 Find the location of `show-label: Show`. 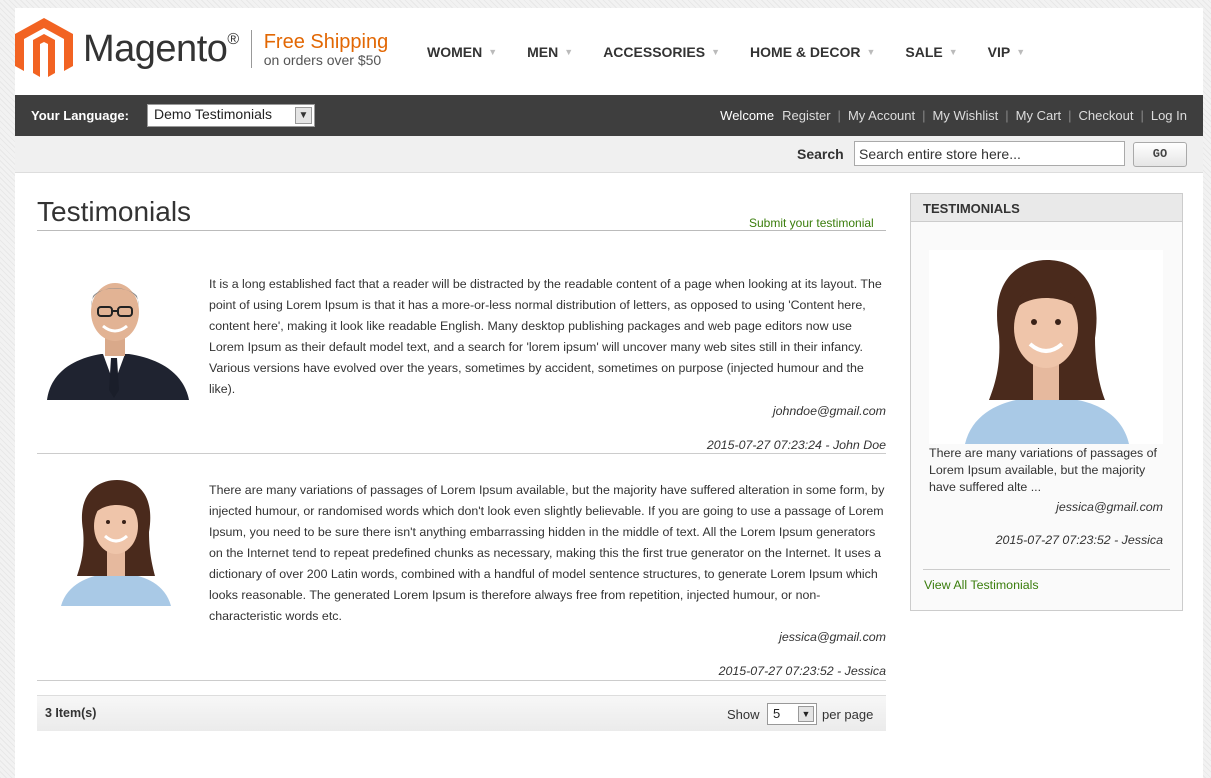

show-label: Show is located at coordinates (743, 714).